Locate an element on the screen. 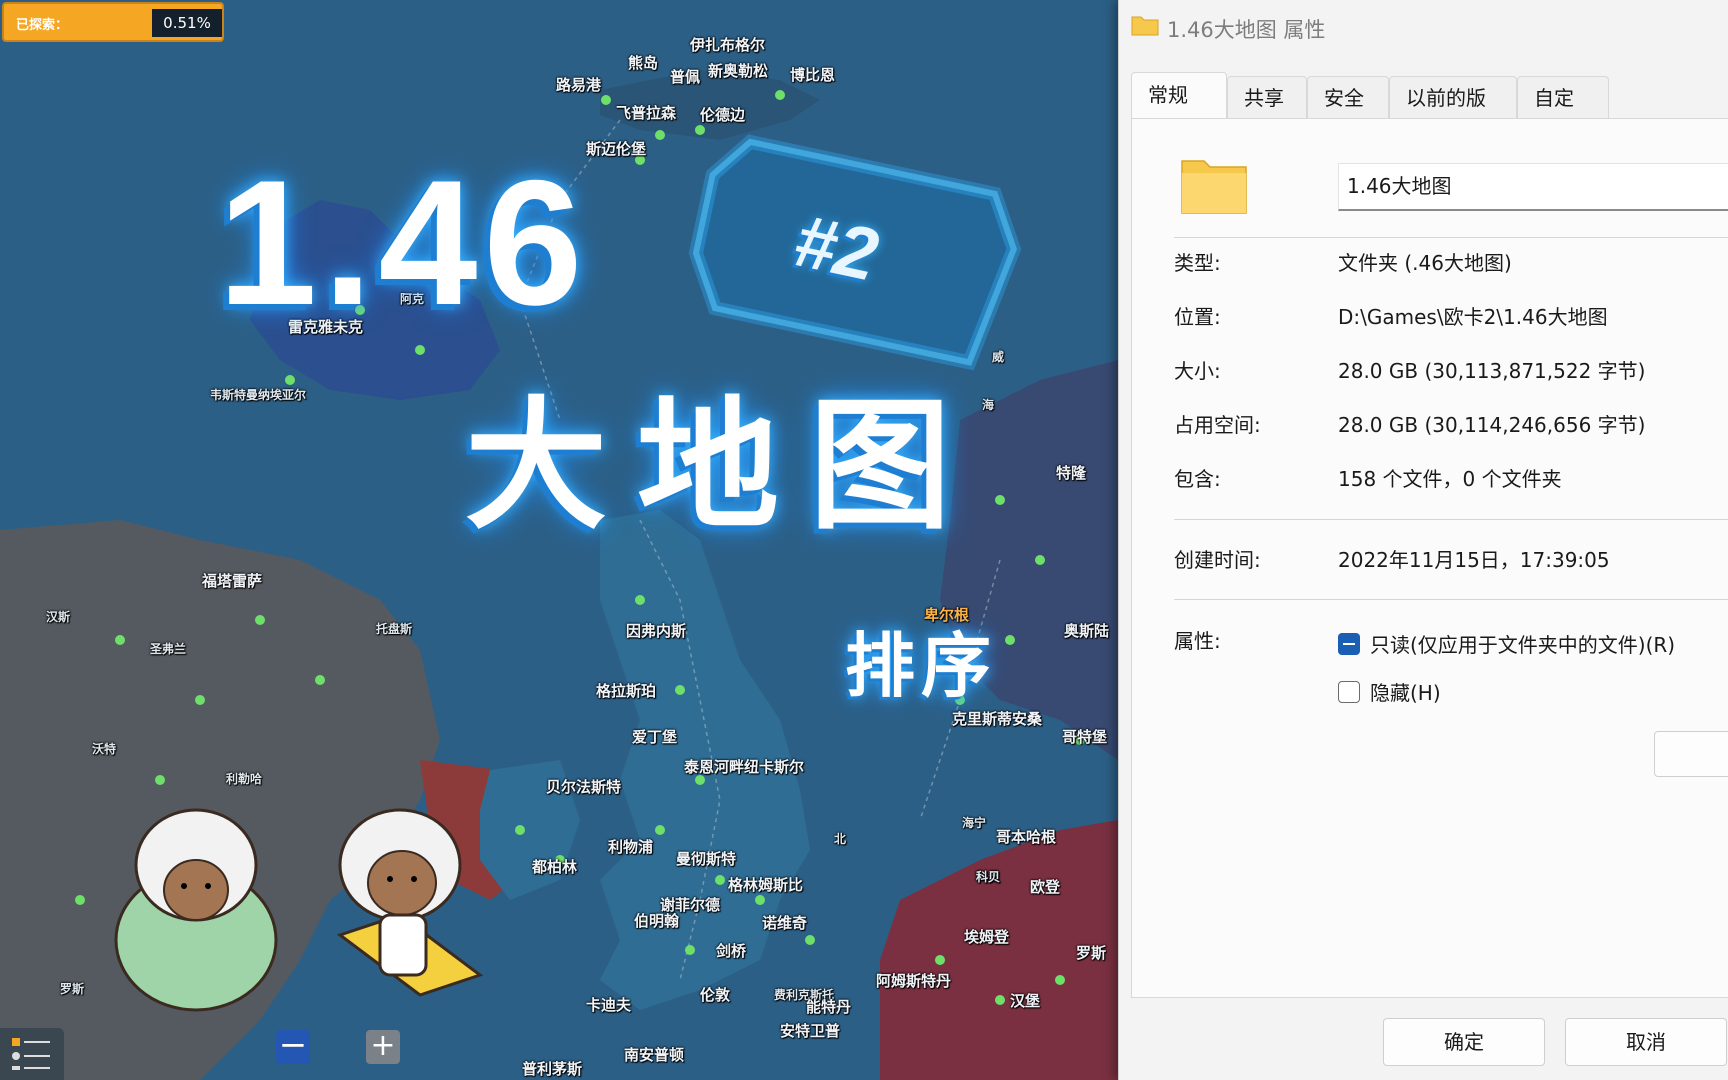 The height and width of the screenshot is (1080, 1728). map-label: 路易港 is located at coordinates (579, 85).